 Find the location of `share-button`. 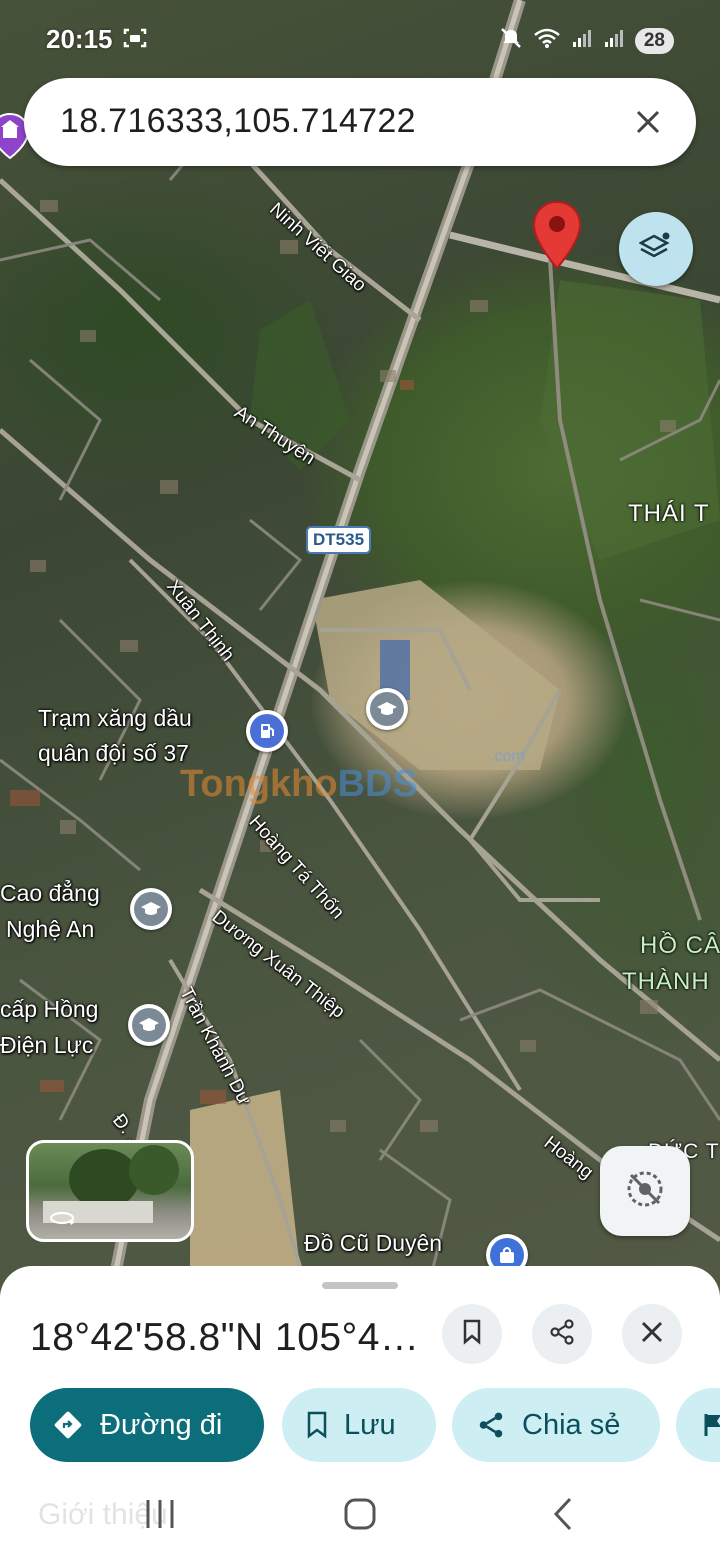

share-button is located at coordinates (562, 1334).